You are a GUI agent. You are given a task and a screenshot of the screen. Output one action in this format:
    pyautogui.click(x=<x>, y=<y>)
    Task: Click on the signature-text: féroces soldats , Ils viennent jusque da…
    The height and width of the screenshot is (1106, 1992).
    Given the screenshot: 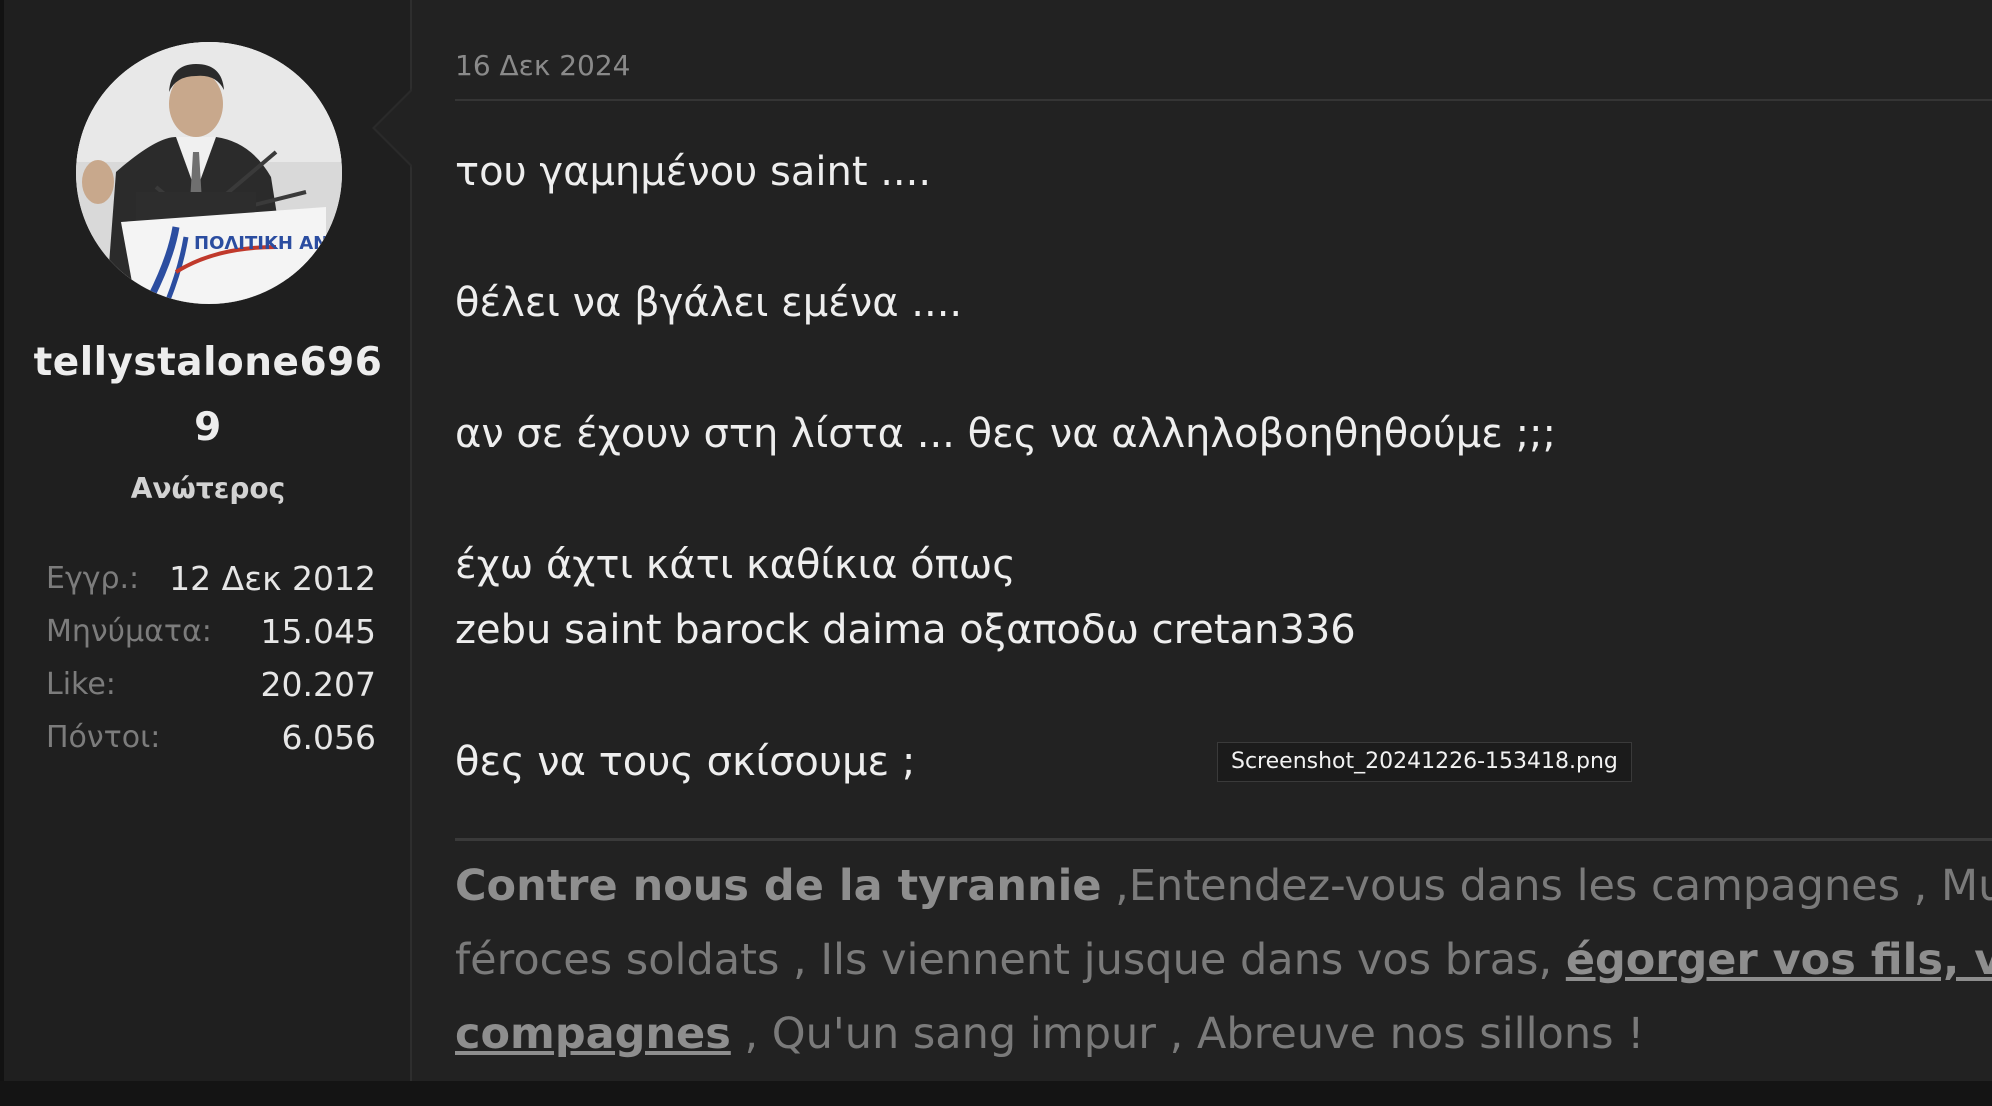 What is the action you would take?
    pyautogui.click(x=1010, y=960)
    